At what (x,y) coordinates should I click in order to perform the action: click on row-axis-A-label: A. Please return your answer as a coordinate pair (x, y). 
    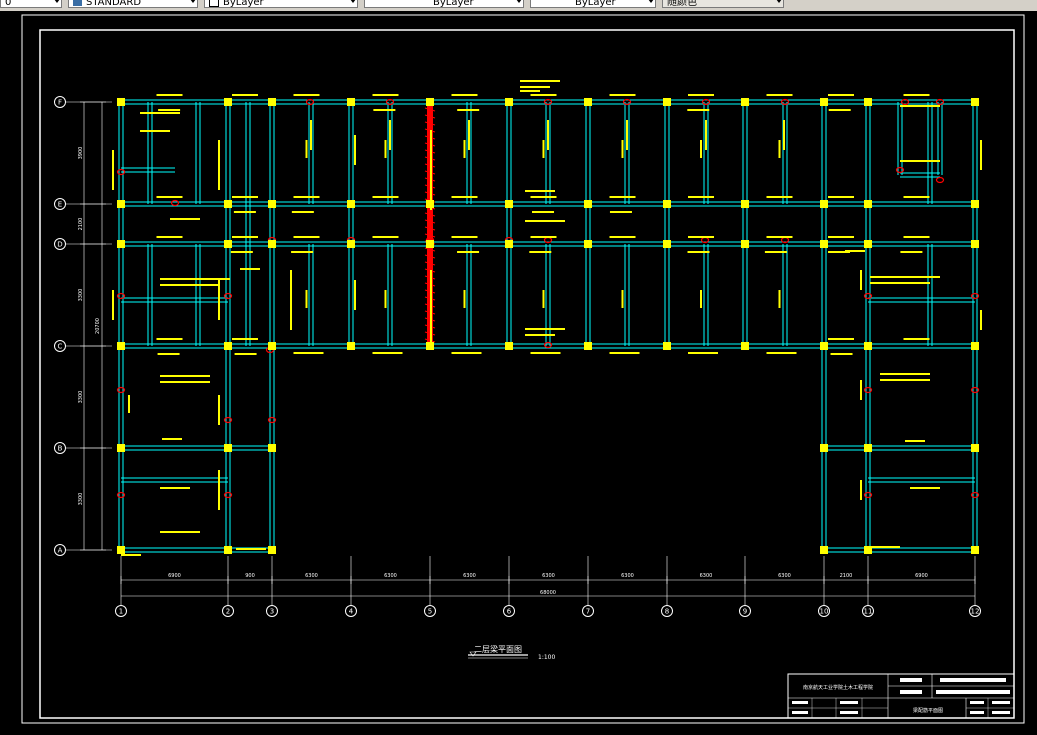
    Looking at the image, I should click on (60, 551).